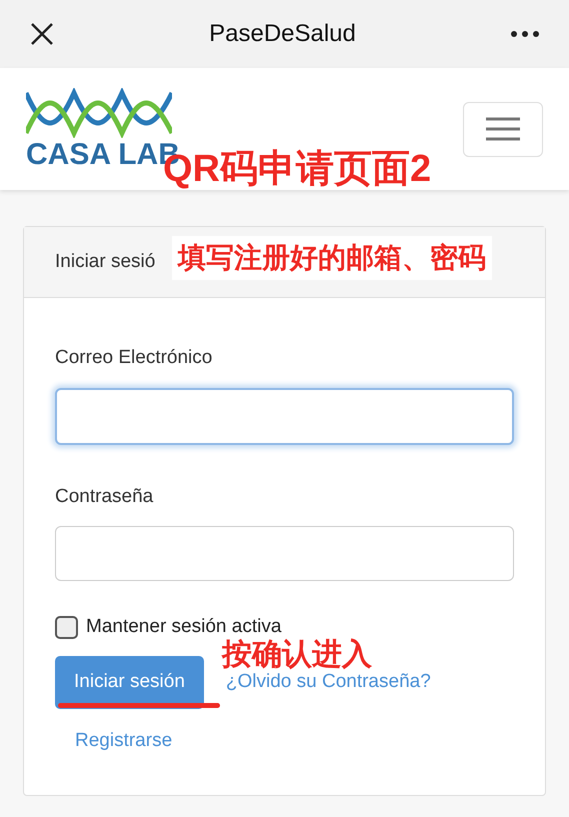  Describe the element at coordinates (134, 358) in the screenshot. I see `field-label: Correo Electrónico` at that location.